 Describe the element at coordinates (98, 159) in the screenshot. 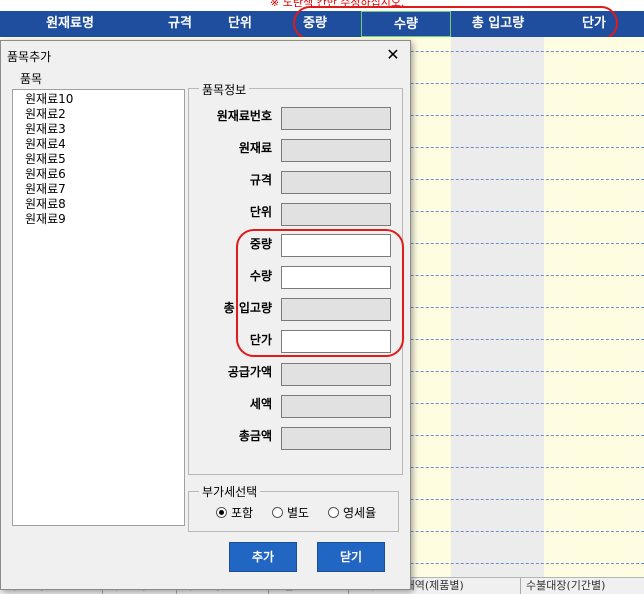

I see `list-item: 원재료5` at that location.